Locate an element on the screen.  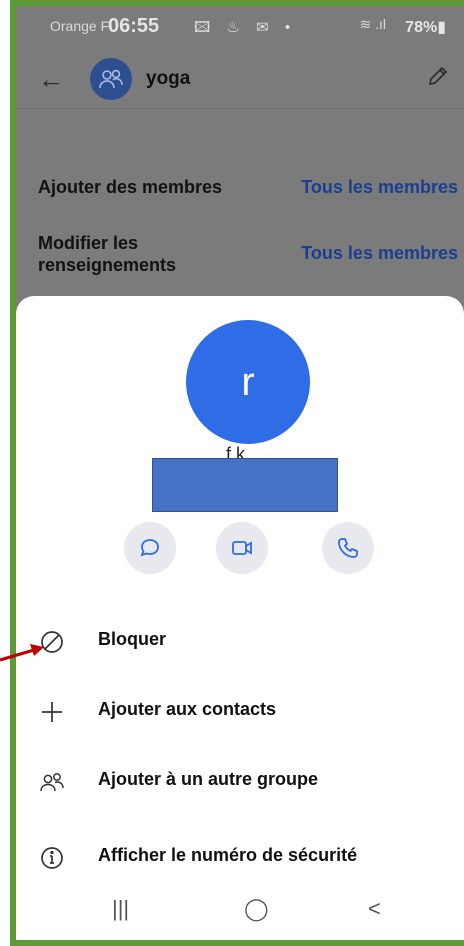
message-icon is located at coordinates (149, 548).